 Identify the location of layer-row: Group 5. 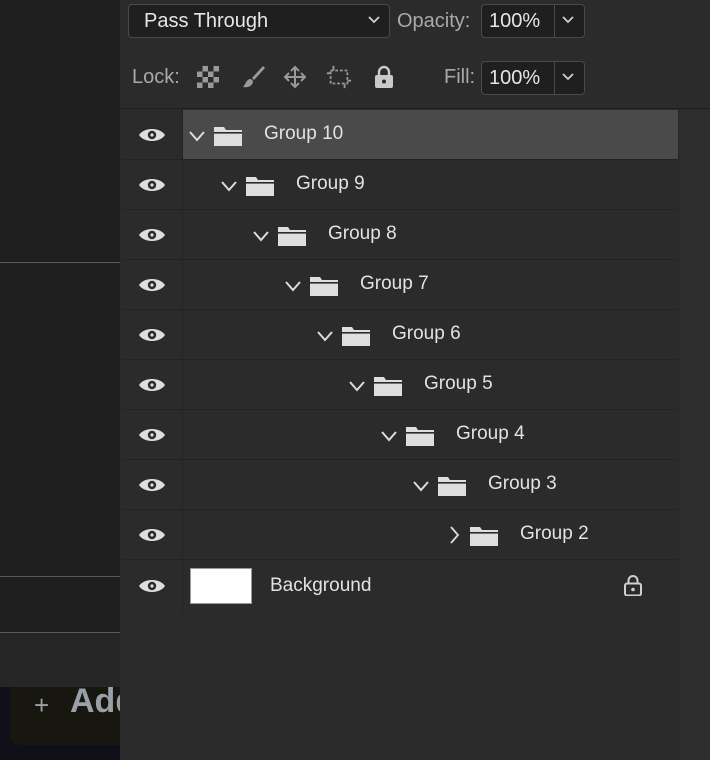
(400, 385).